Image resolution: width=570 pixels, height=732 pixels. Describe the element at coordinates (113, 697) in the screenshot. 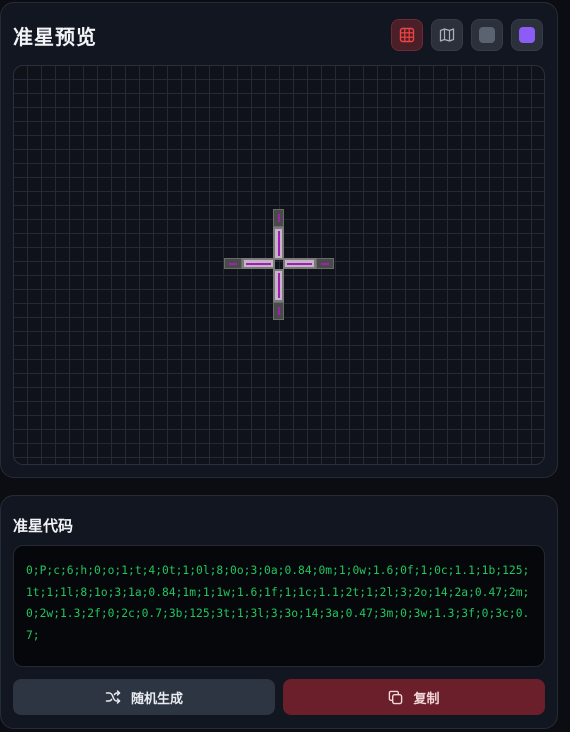

I see `shuffle-icon` at that location.